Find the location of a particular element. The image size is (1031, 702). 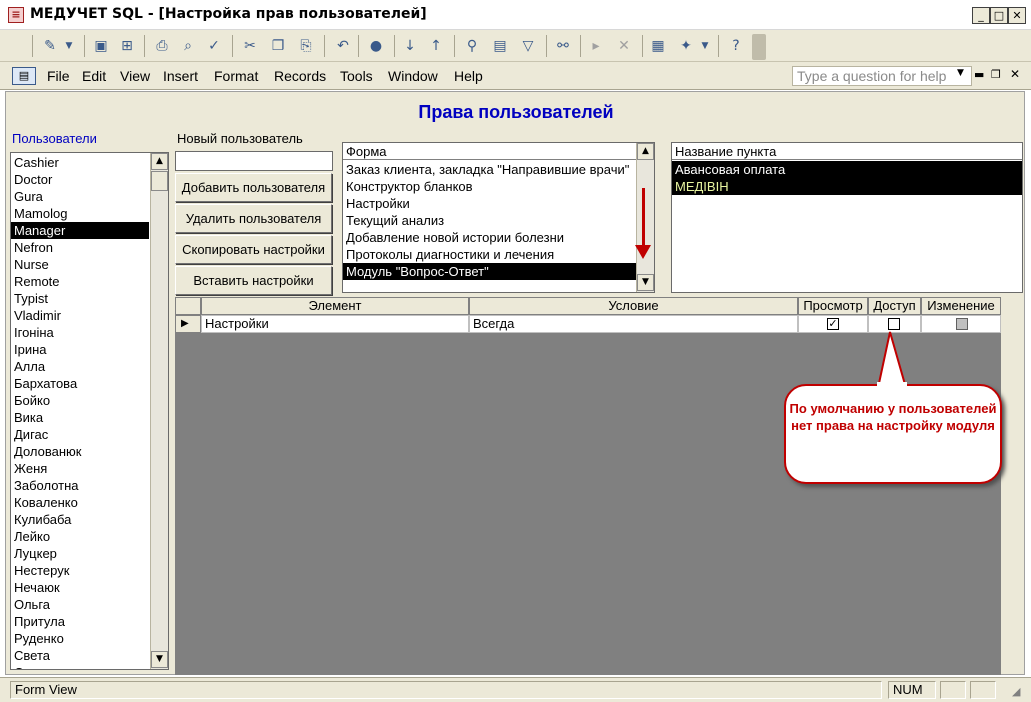

help-icon: ? is located at coordinates (736, 46).